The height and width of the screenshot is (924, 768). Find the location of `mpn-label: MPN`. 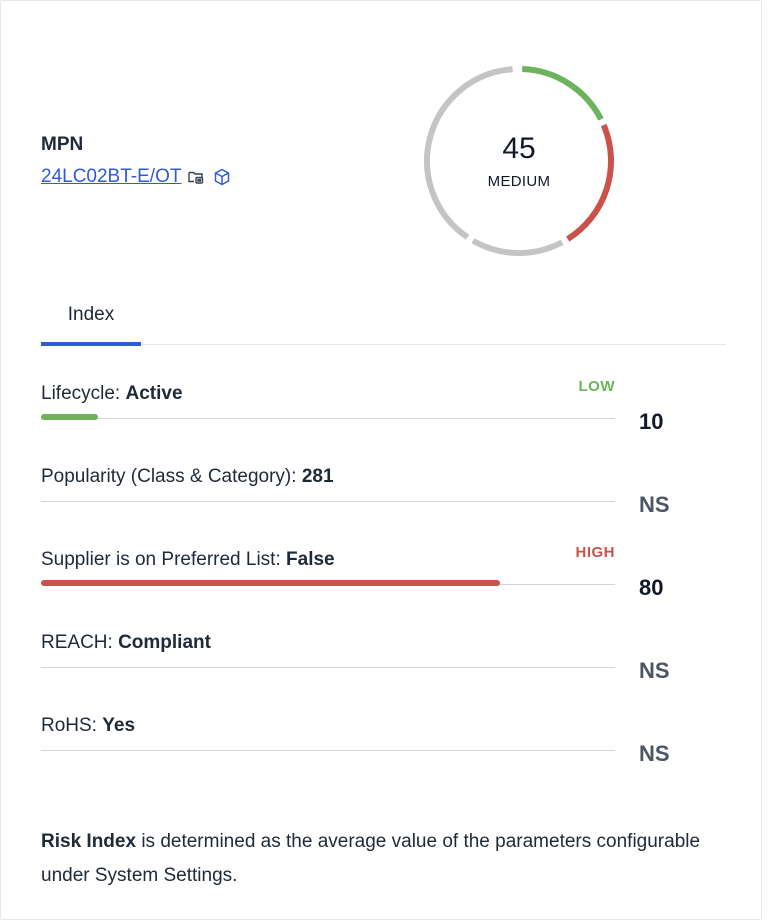

mpn-label: MPN is located at coordinates (62, 144).